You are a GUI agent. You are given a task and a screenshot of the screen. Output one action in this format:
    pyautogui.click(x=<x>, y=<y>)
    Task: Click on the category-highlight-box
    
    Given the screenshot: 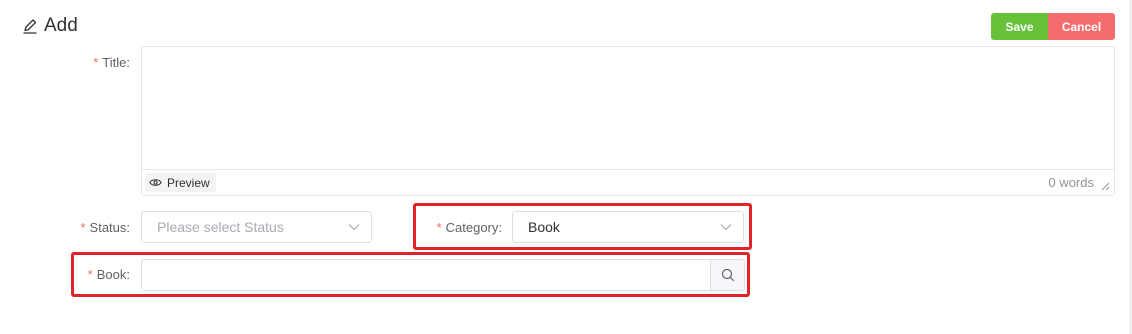 What is the action you would take?
    pyautogui.click(x=582, y=226)
    